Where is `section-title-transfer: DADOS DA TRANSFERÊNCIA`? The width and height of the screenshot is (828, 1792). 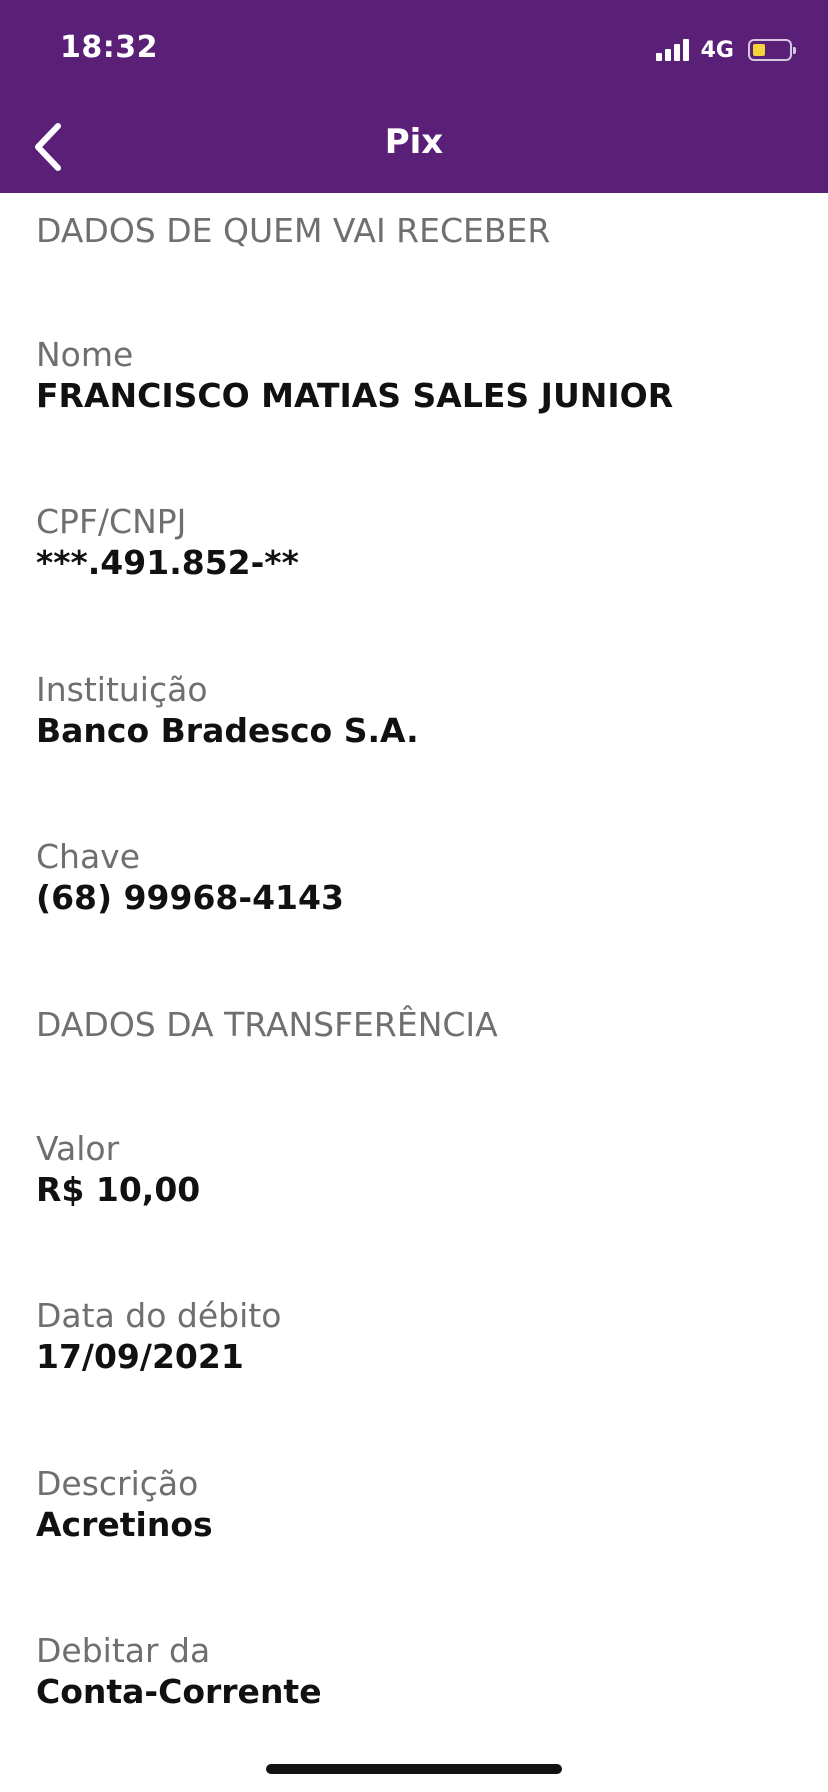 section-title-transfer: DADOS DA TRANSFERÊNCIA is located at coordinates (267, 1024).